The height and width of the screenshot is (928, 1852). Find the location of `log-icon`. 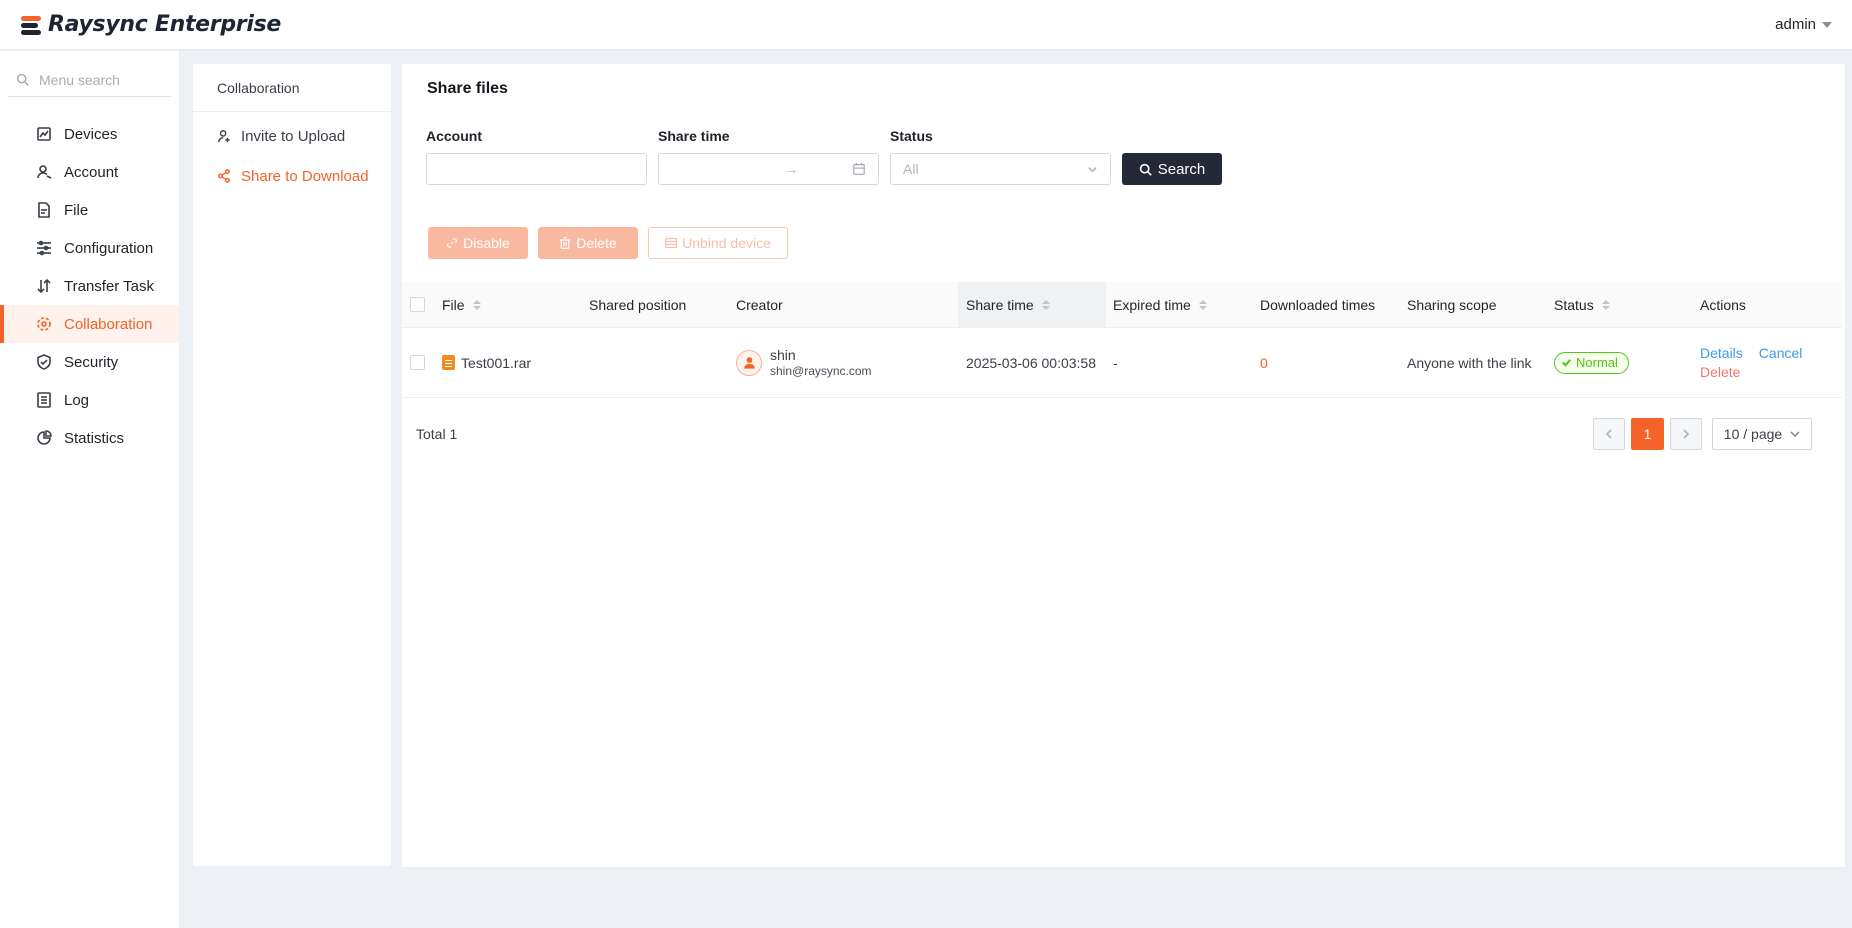

log-icon is located at coordinates (44, 400).